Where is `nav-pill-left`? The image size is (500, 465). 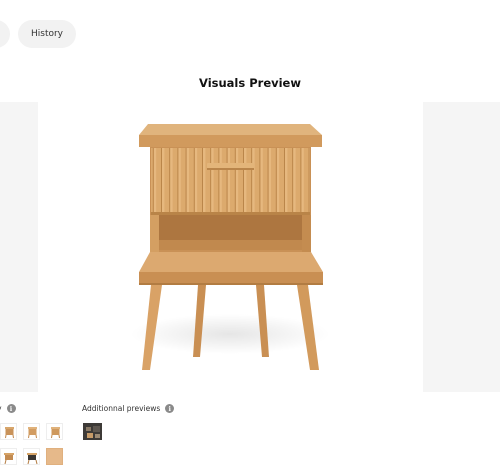
nav-pill-left is located at coordinates (5, 34).